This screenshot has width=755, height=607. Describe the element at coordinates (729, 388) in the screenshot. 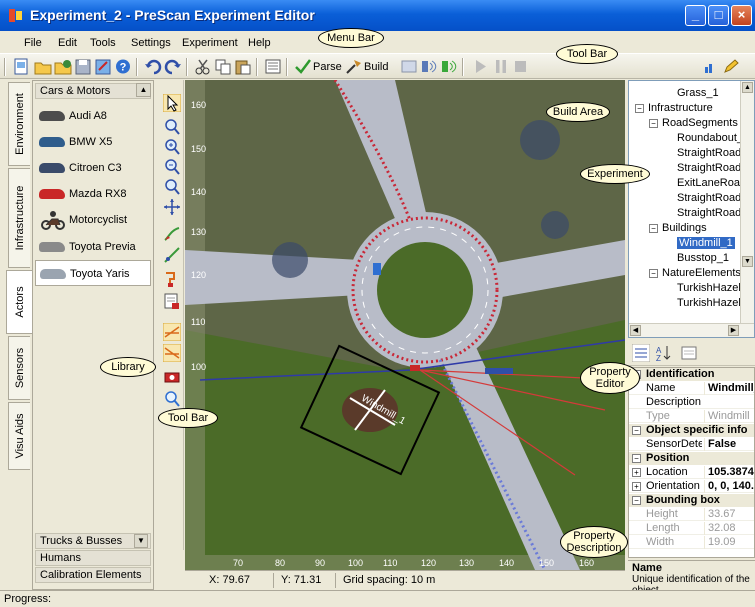

I see `prop-name-value: Windmill_1` at that location.